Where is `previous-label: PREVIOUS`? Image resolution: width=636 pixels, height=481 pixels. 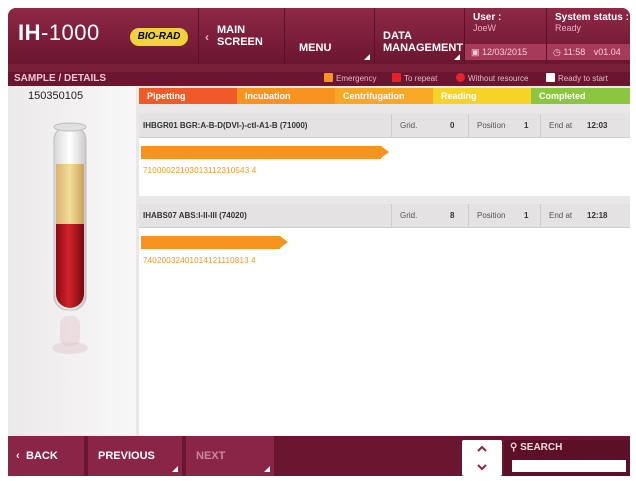
previous-label: PREVIOUS is located at coordinates (126, 456).